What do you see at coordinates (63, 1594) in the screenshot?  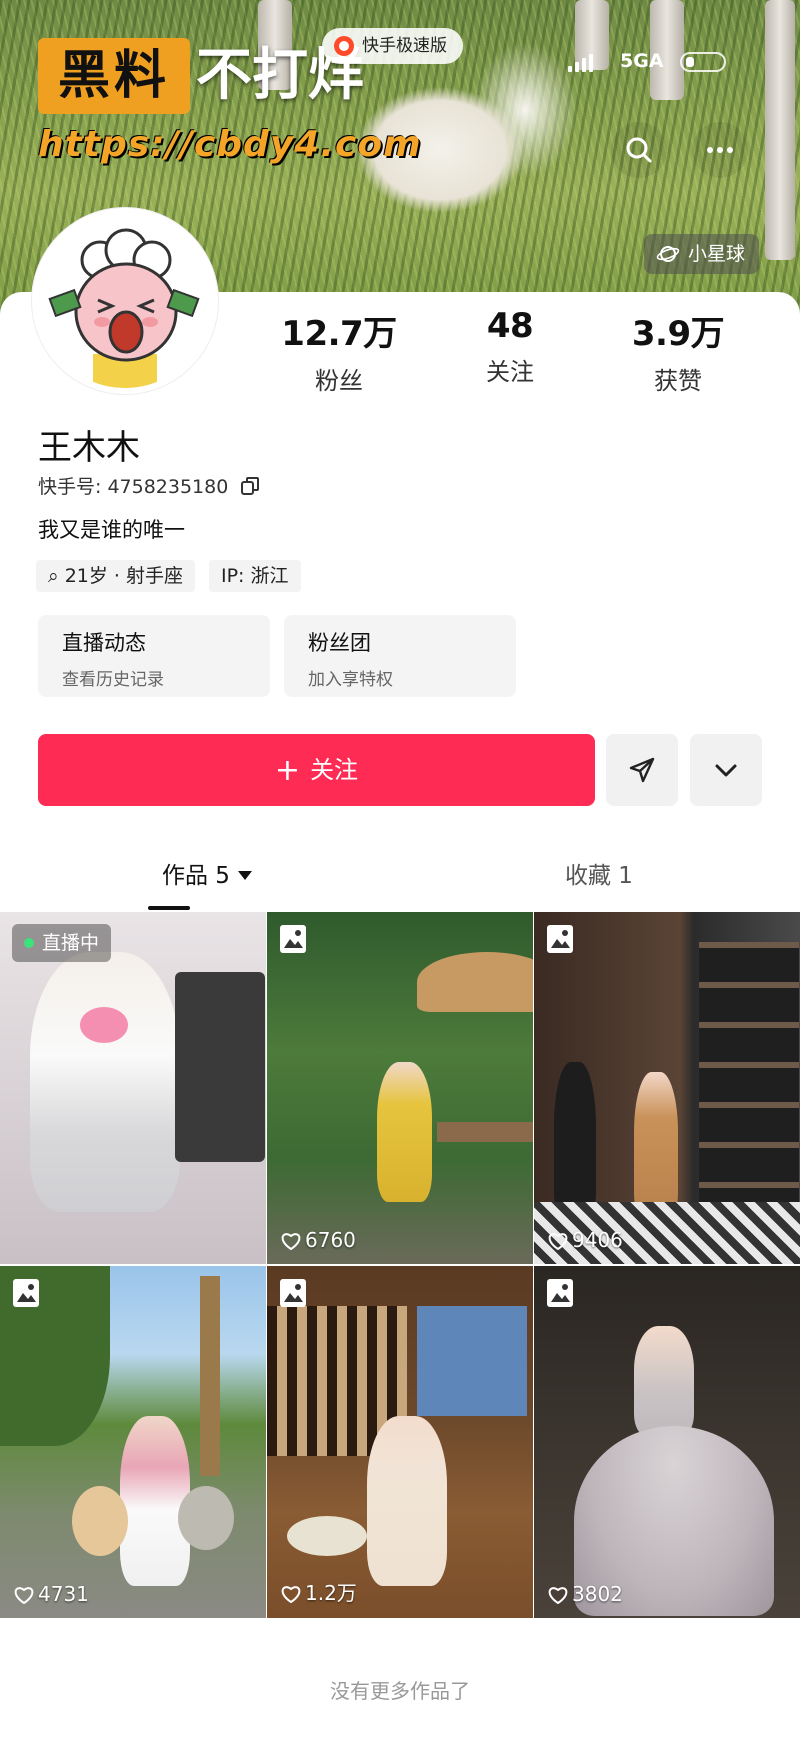 I see `like-count-value: 4731` at bounding box center [63, 1594].